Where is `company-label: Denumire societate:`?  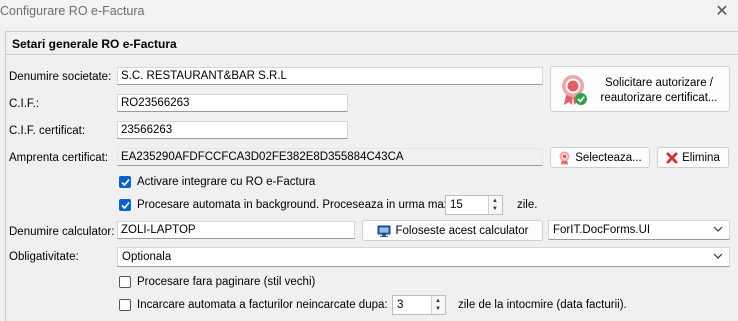 company-label: Denumire societate: is located at coordinates (60, 77).